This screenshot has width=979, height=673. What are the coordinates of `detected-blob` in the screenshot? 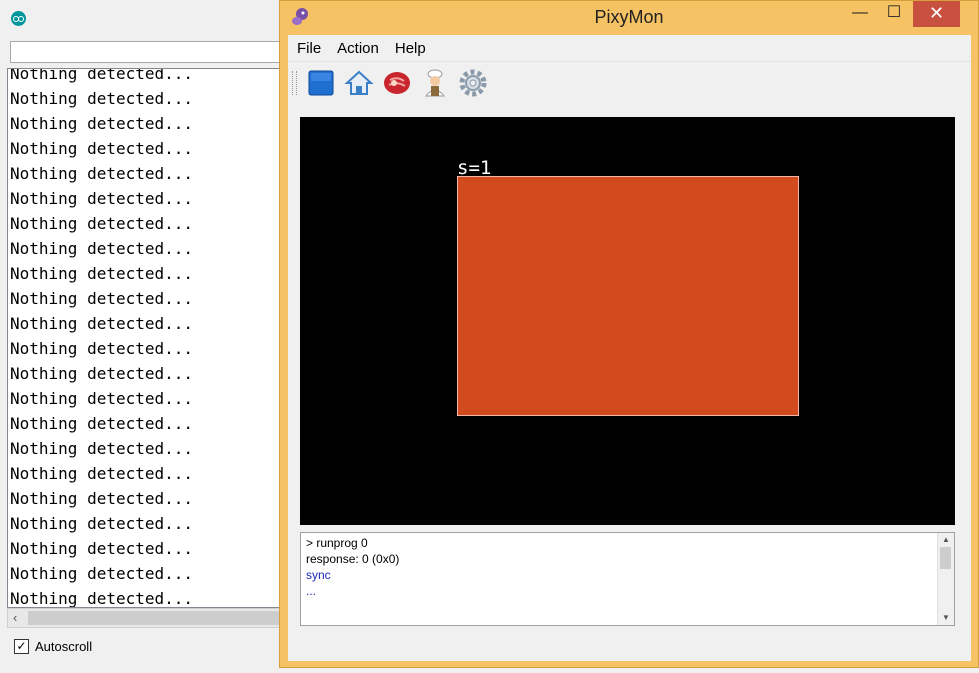 It's located at (628, 296).